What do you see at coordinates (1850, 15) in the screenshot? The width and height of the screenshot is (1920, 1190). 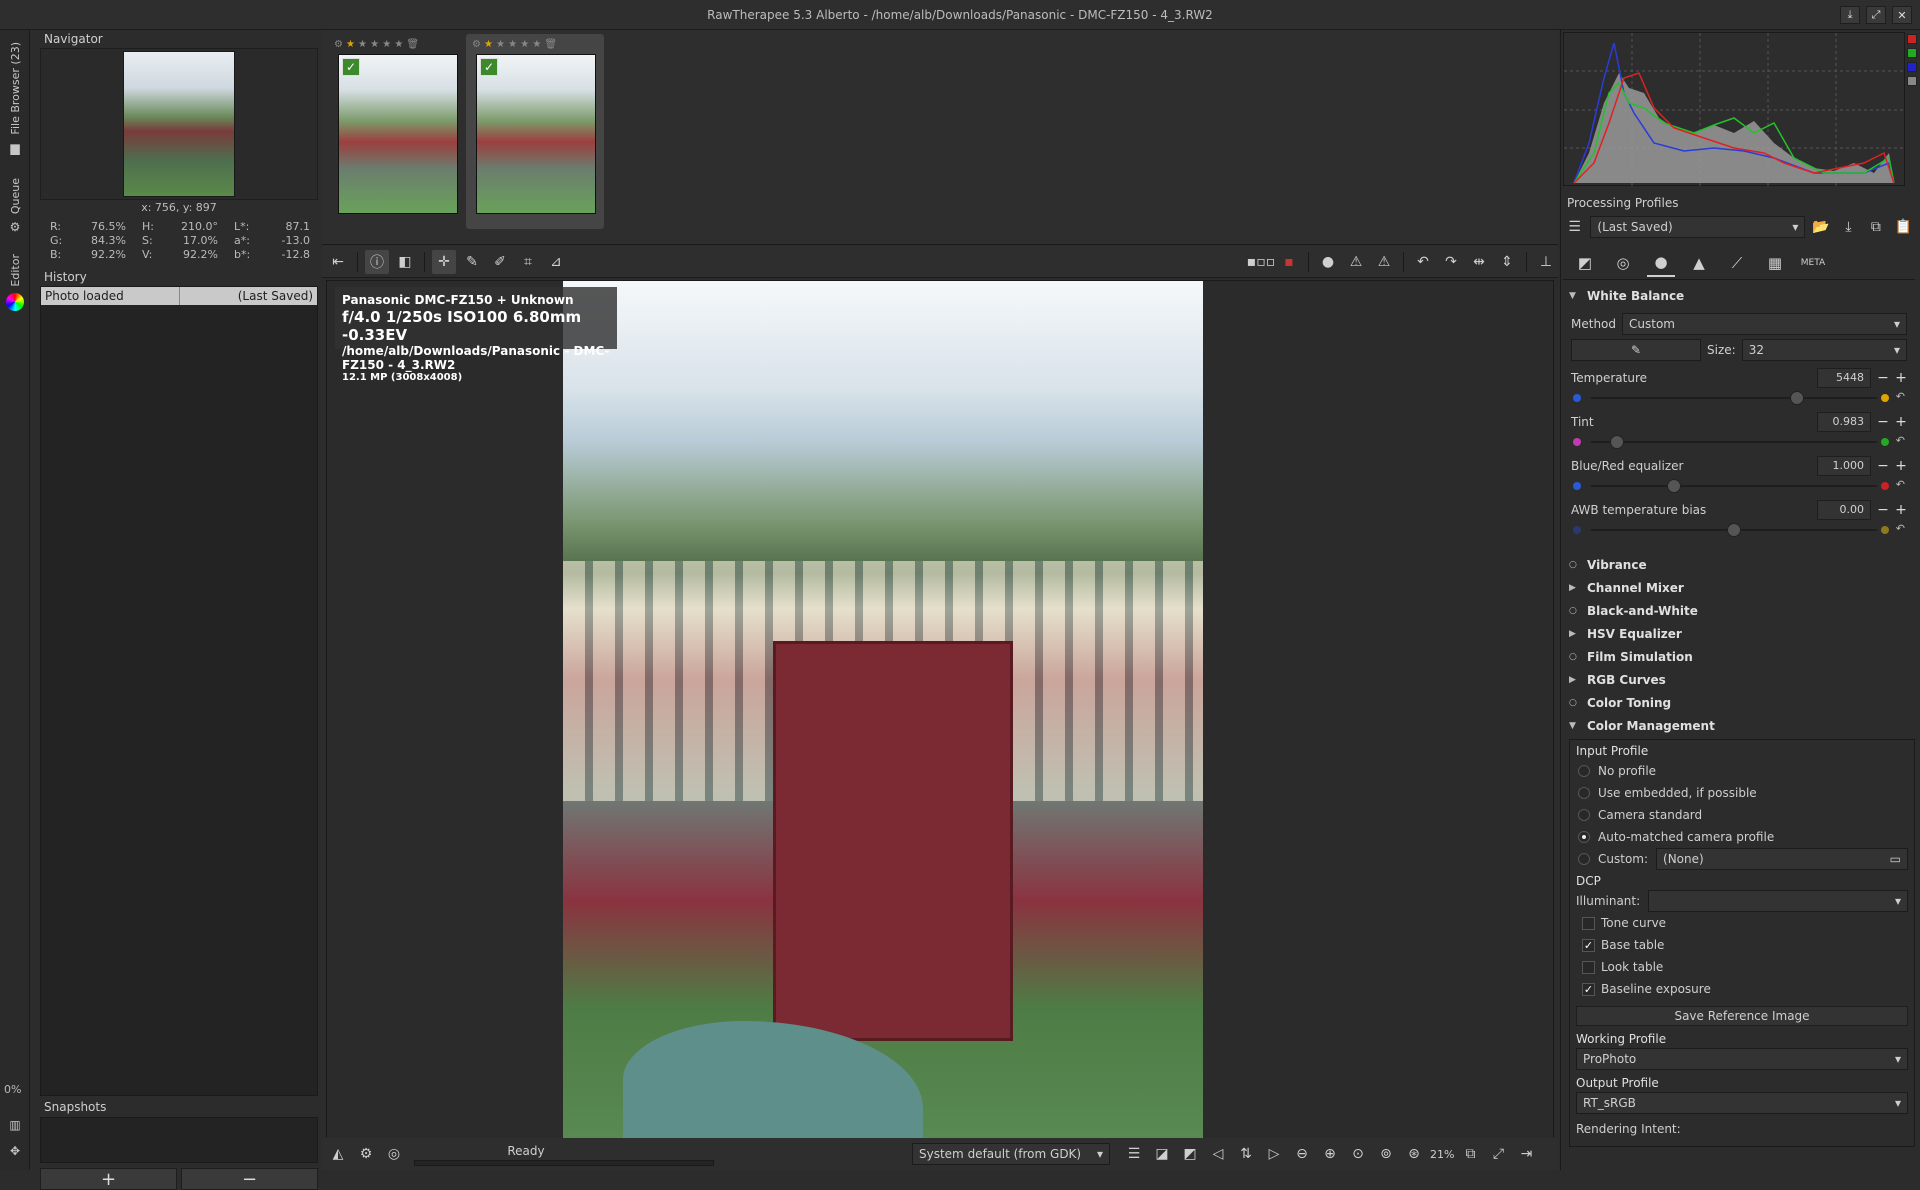 I see `minimize-button: ⤓` at bounding box center [1850, 15].